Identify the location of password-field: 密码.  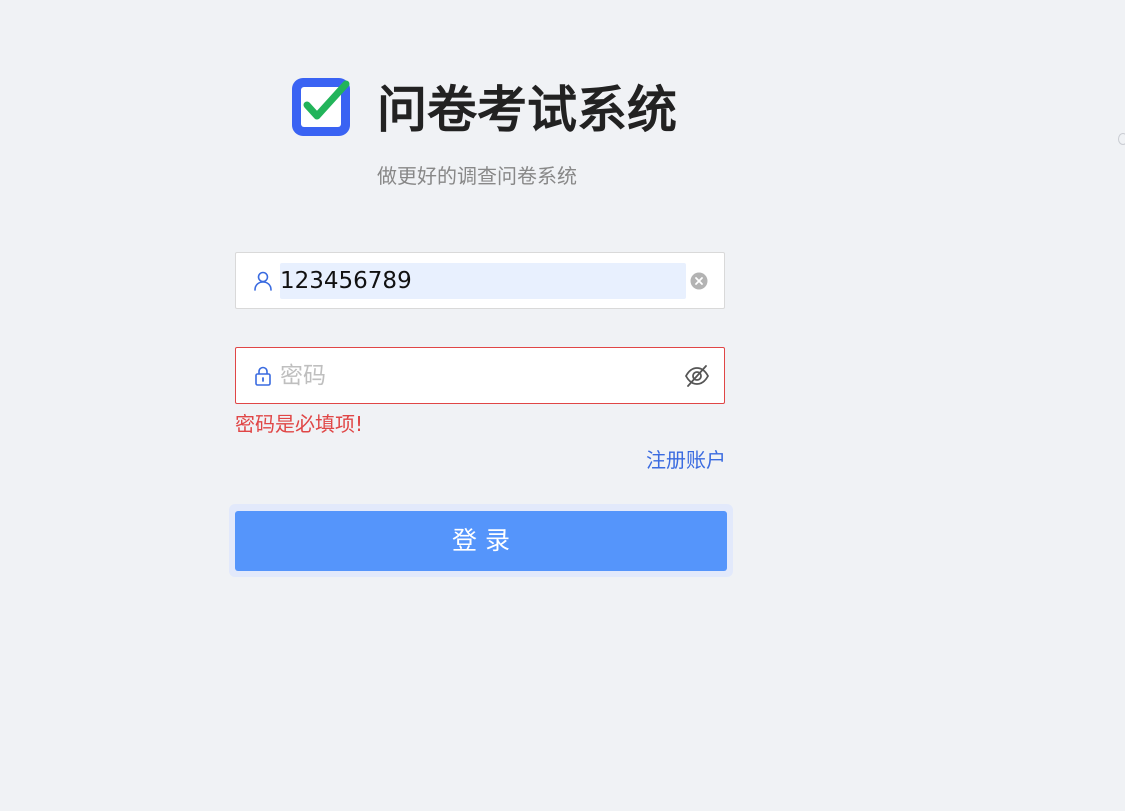
(480, 375).